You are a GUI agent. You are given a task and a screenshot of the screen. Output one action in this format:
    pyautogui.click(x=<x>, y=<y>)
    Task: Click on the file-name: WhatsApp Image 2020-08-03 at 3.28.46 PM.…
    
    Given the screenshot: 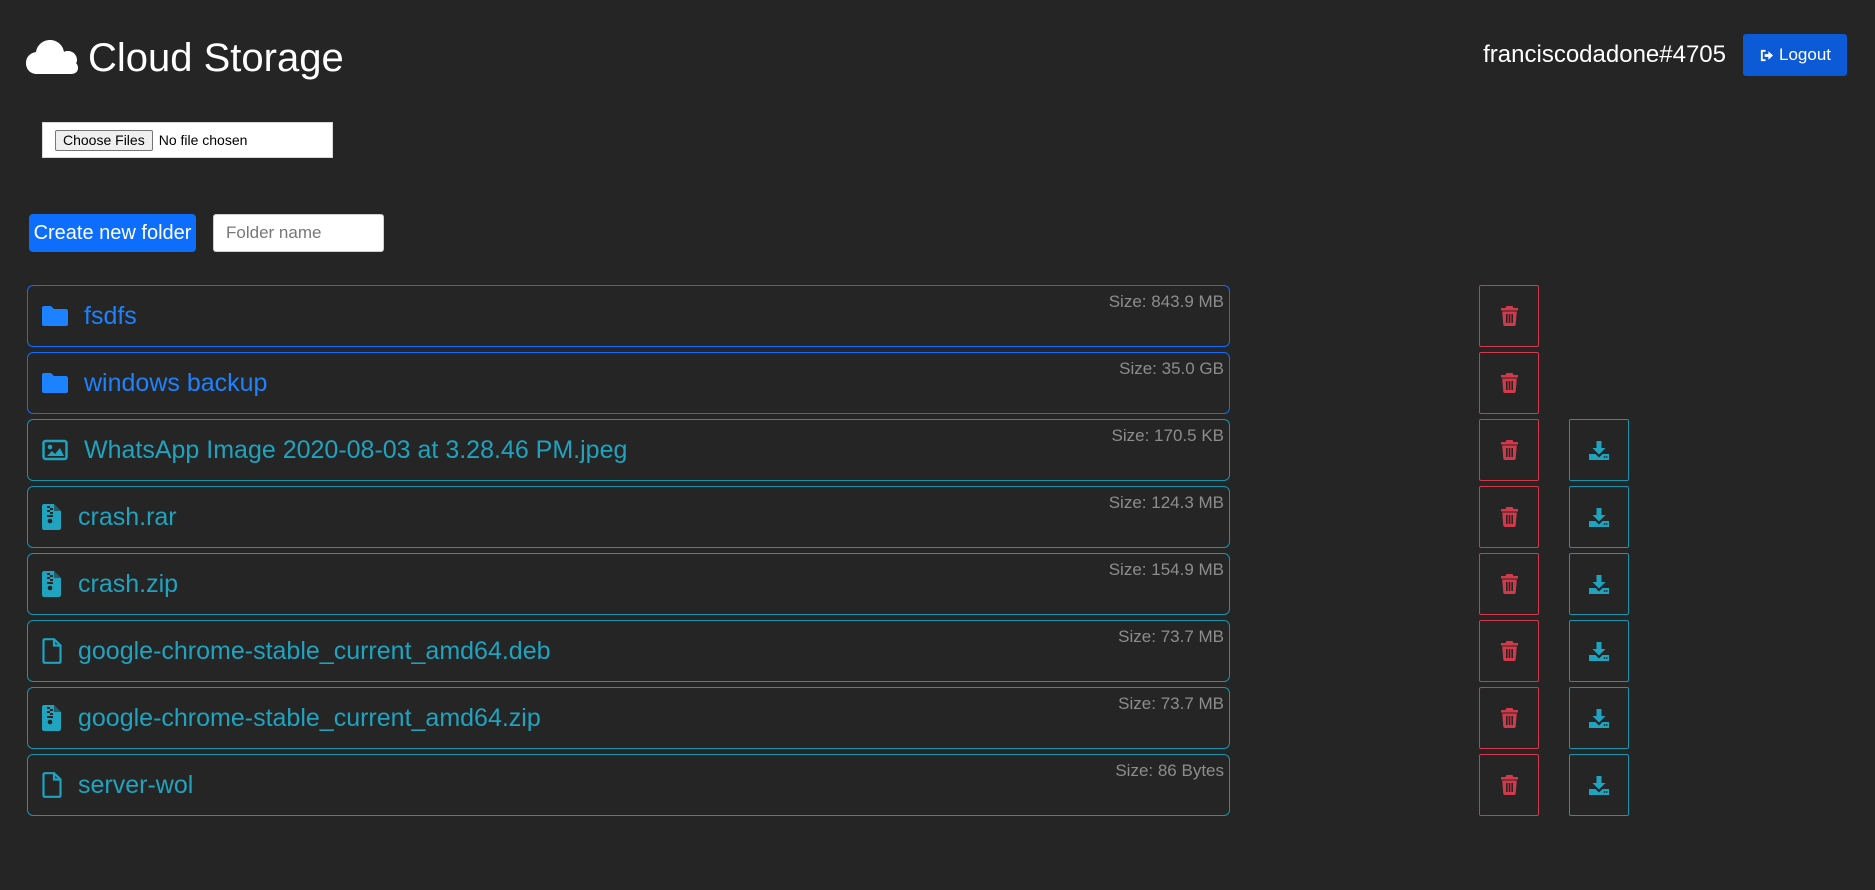 What is the action you would take?
    pyautogui.click(x=355, y=450)
    